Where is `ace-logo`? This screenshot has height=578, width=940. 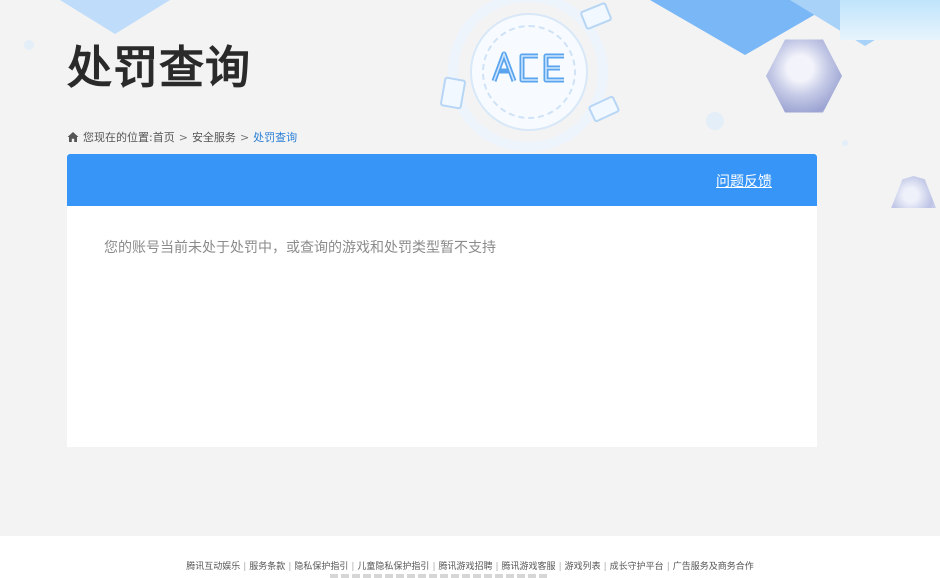
ace-logo is located at coordinates (527, 67).